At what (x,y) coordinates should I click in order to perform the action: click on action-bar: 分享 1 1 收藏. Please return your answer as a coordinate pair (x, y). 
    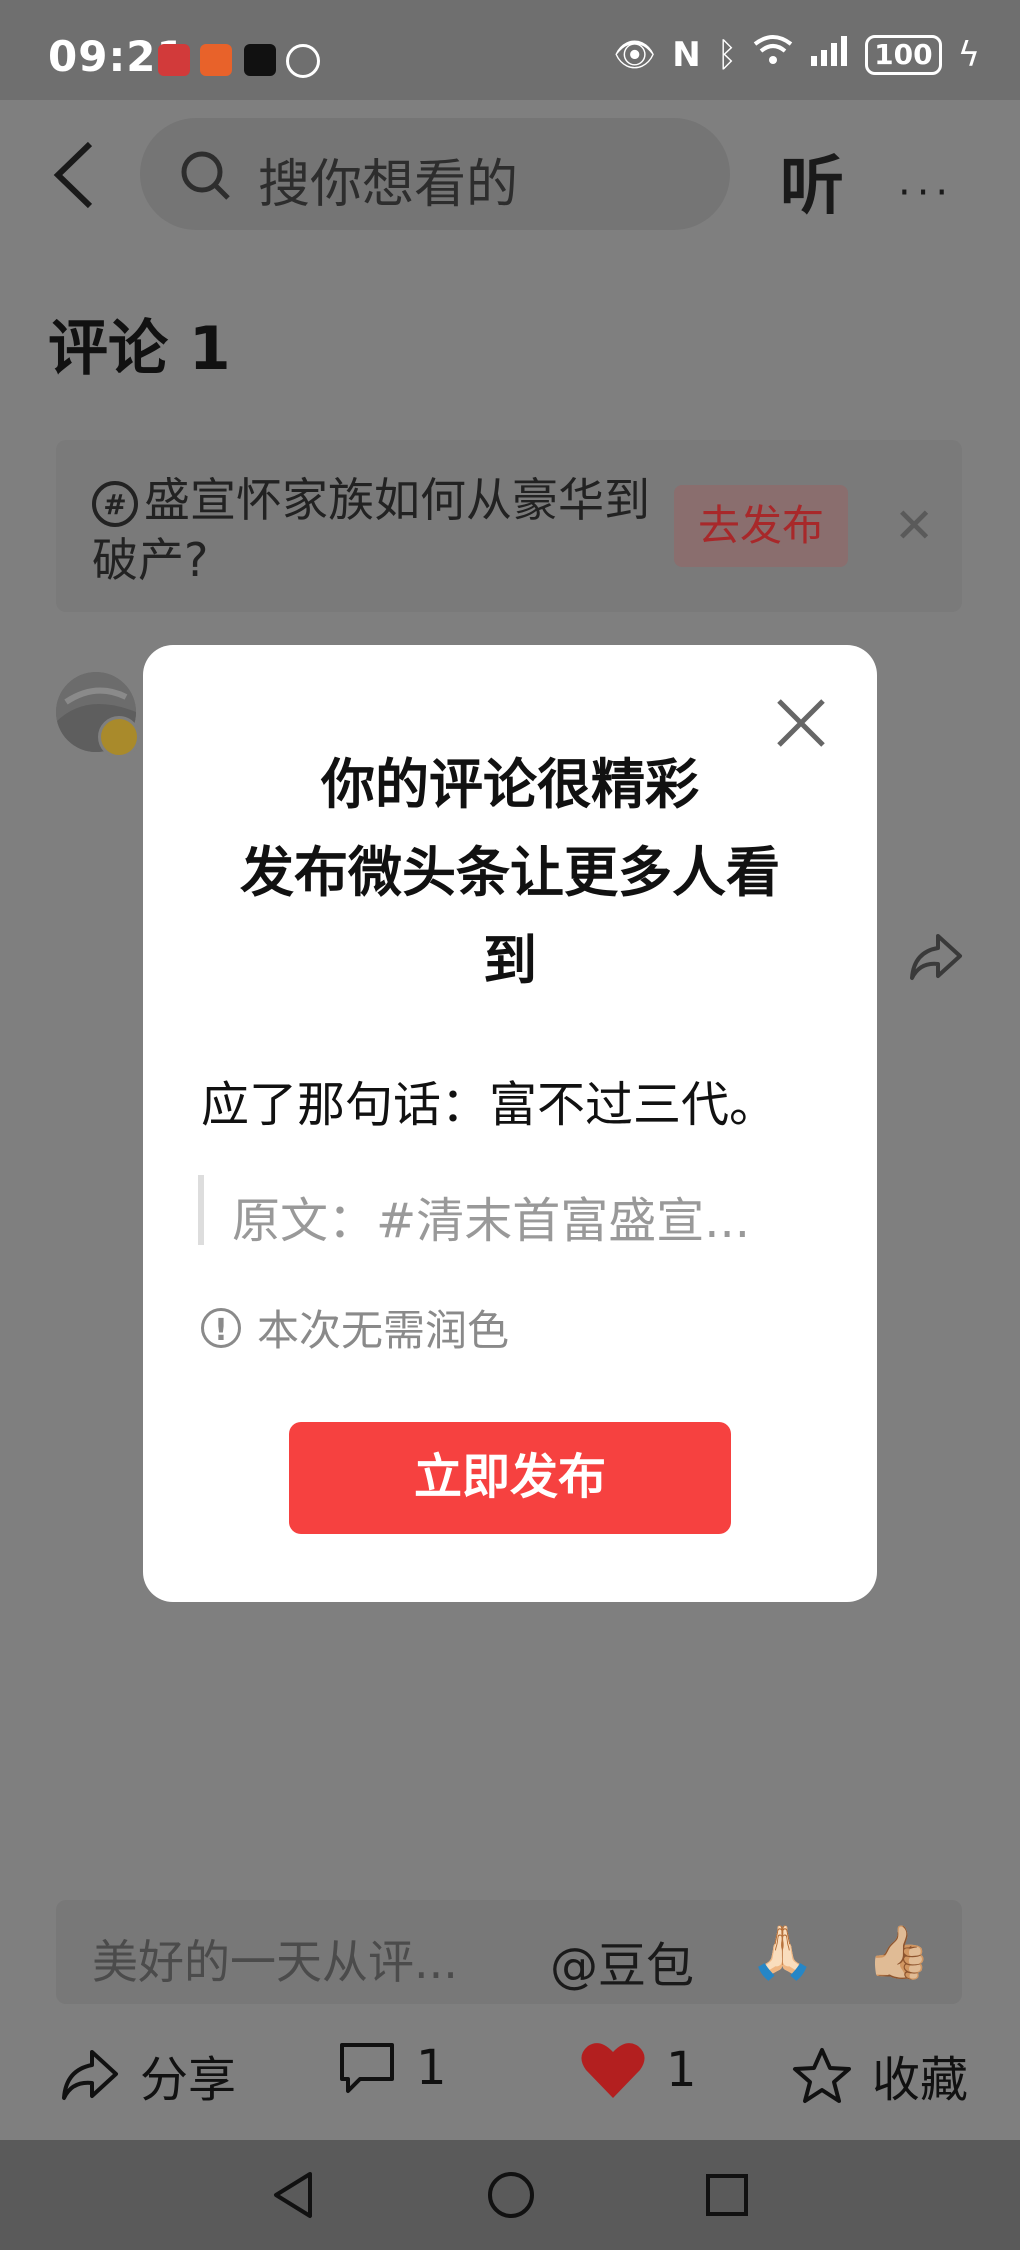
    Looking at the image, I should click on (510, 2080).